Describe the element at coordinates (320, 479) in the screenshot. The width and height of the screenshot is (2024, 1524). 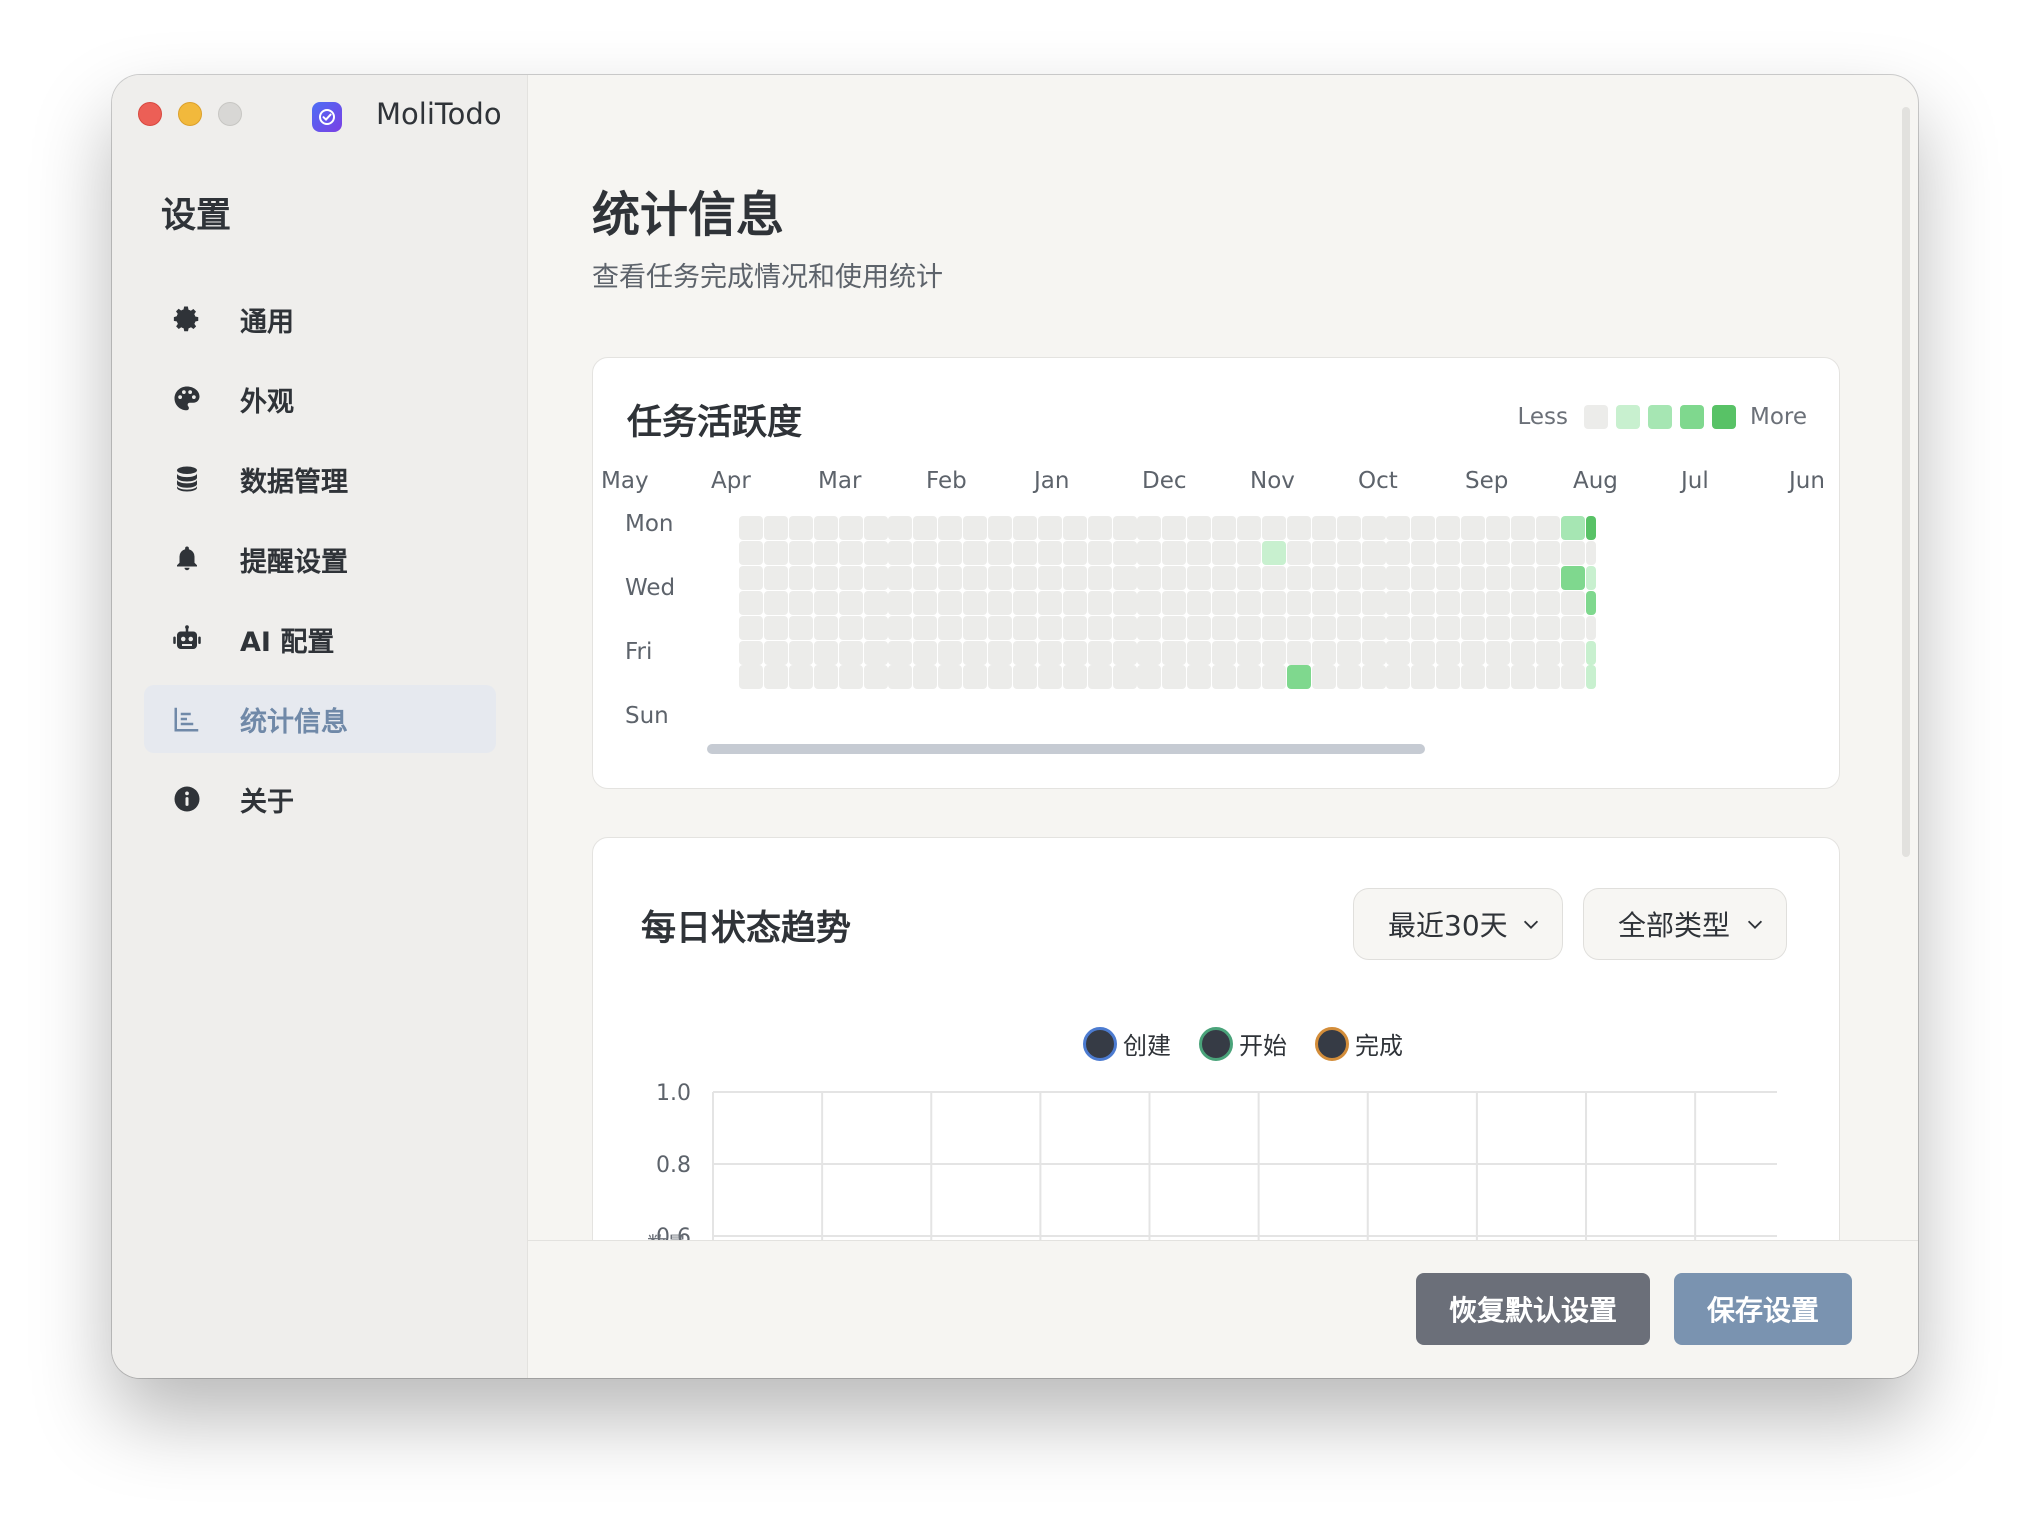
I see `sidebar-item-data: 数据管理` at that location.